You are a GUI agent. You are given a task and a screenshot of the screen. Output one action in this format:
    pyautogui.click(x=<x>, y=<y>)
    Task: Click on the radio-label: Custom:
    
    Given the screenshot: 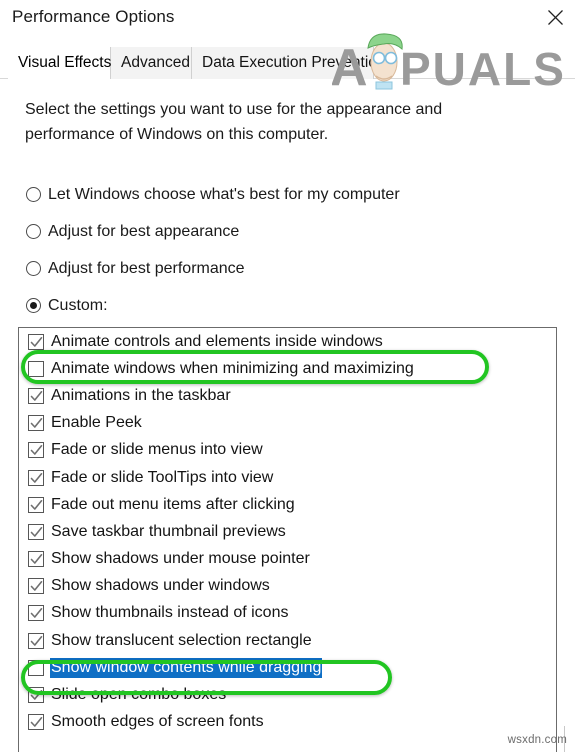 What is the action you would take?
    pyautogui.click(x=78, y=305)
    